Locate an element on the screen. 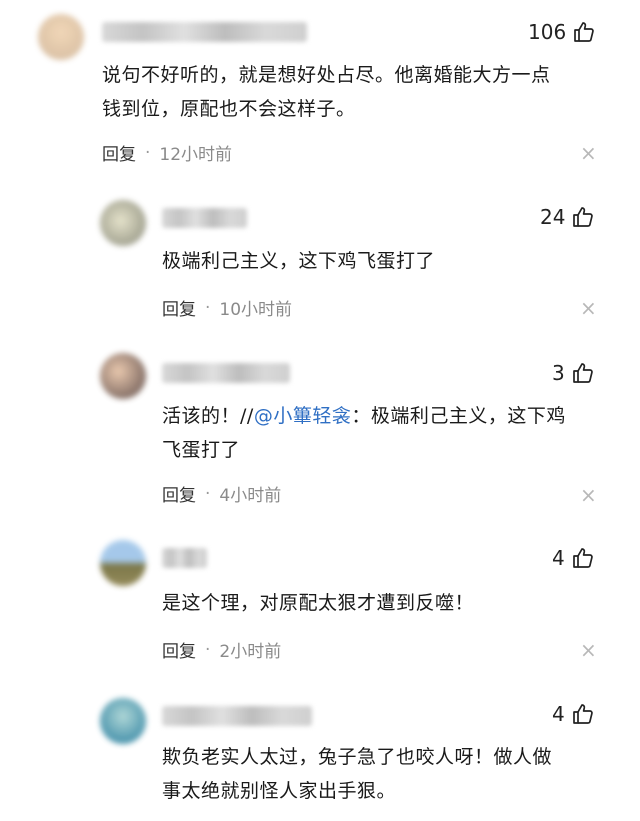 Image resolution: width=640 pixels, height=821 pixels. comment-meta: 回复 · 2小时前 is located at coordinates (222, 650).